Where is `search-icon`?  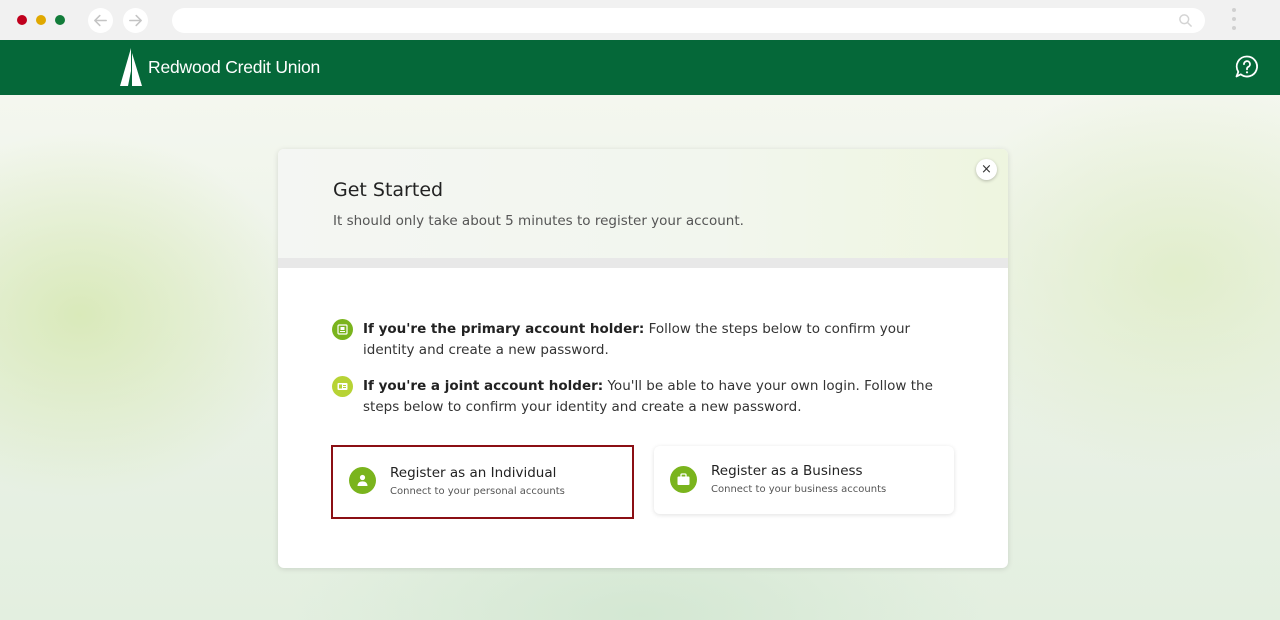
search-icon is located at coordinates (1185, 20).